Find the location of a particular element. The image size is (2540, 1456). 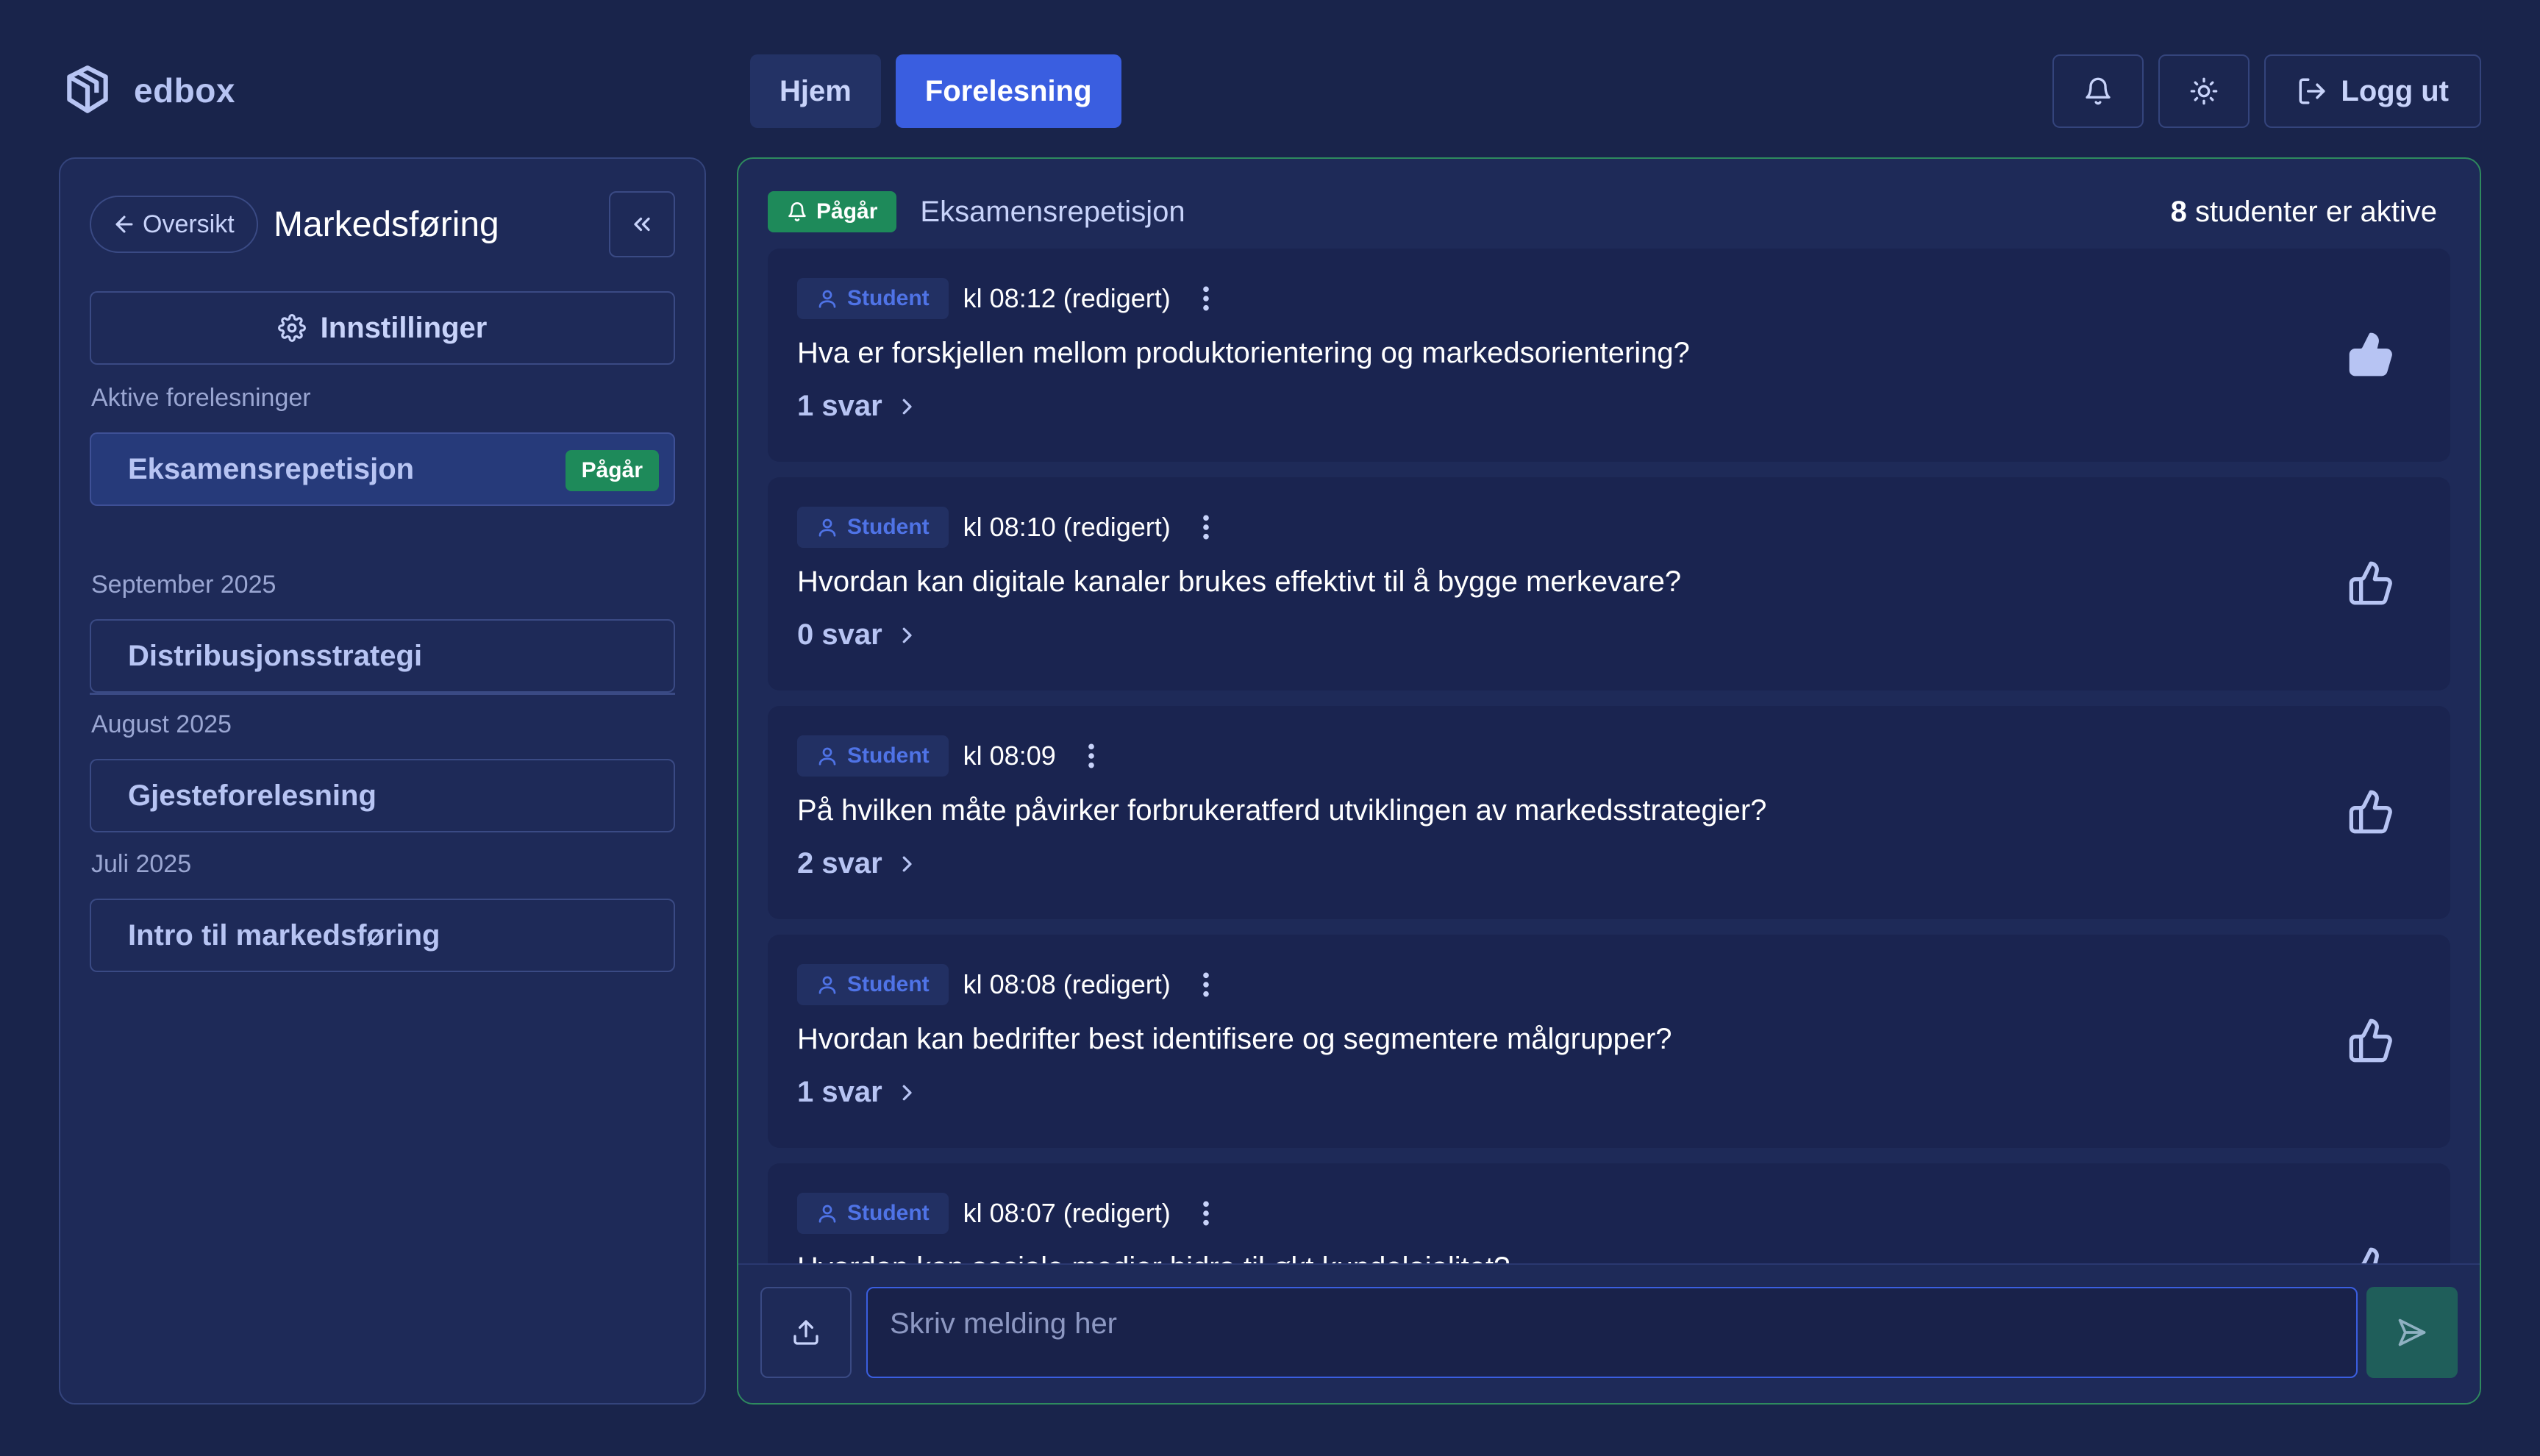

question-meta: Student kl 08:08 (redigert) is located at coordinates (1006, 984).